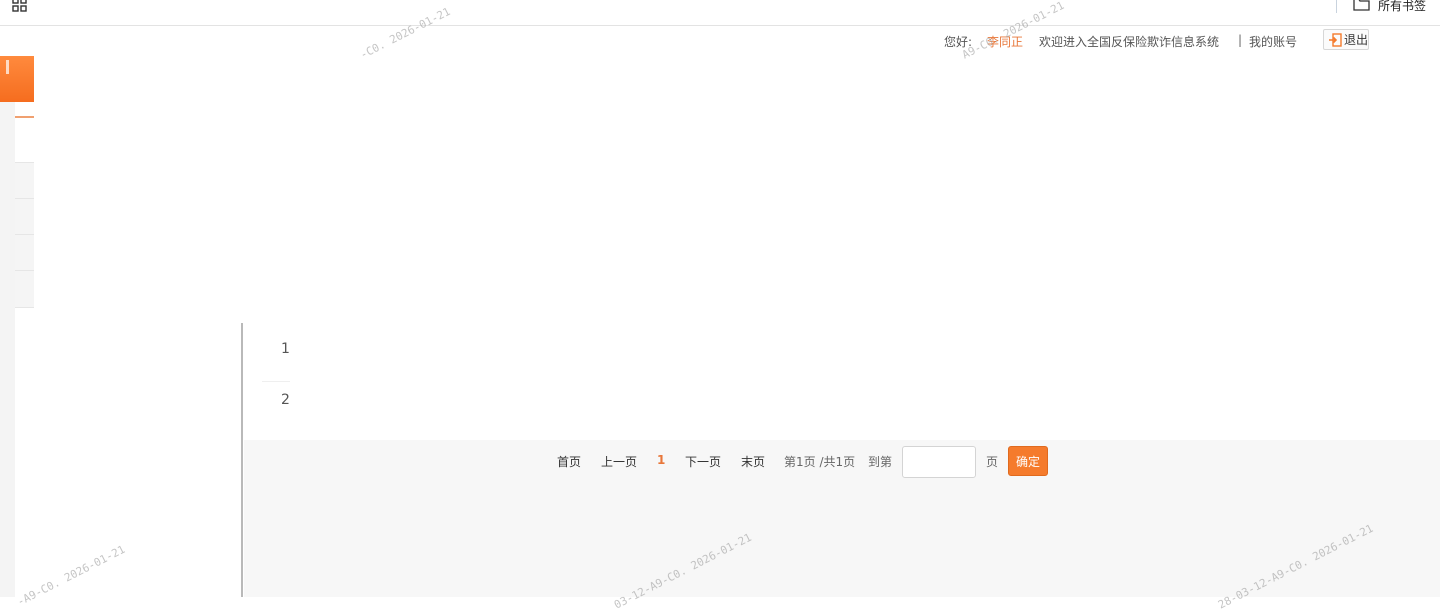 The height and width of the screenshot is (612, 1440). Describe the element at coordinates (24, 117) in the screenshot. I see `sidebar-tab-underline` at that location.